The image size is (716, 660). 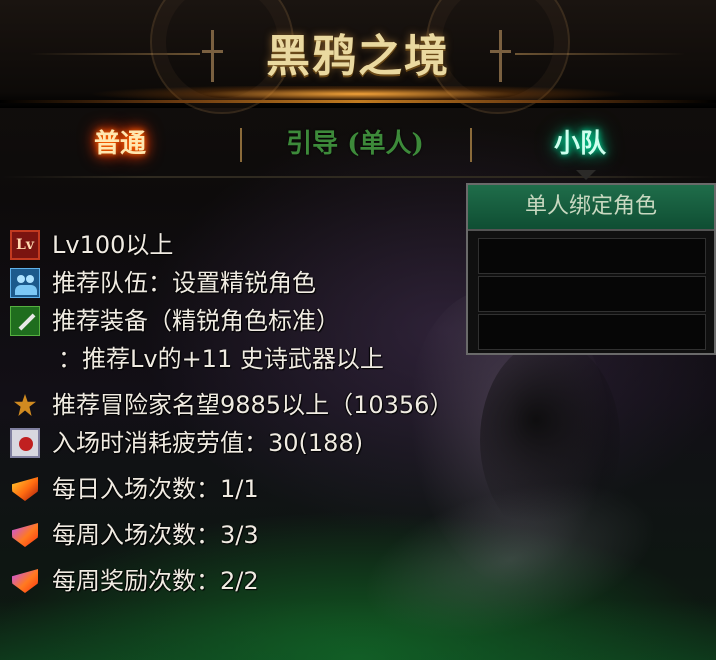 What do you see at coordinates (155, 535) in the screenshot?
I see `weekly-entry-text: 每周入场次数：3/3` at bounding box center [155, 535].